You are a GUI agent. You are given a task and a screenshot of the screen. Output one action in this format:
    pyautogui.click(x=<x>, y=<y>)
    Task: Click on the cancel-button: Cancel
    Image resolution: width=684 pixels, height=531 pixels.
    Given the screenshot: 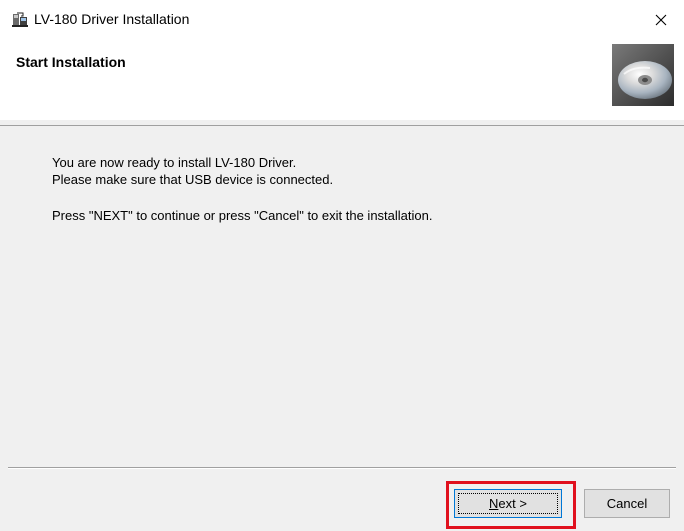 What is the action you would take?
    pyautogui.click(x=627, y=503)
    